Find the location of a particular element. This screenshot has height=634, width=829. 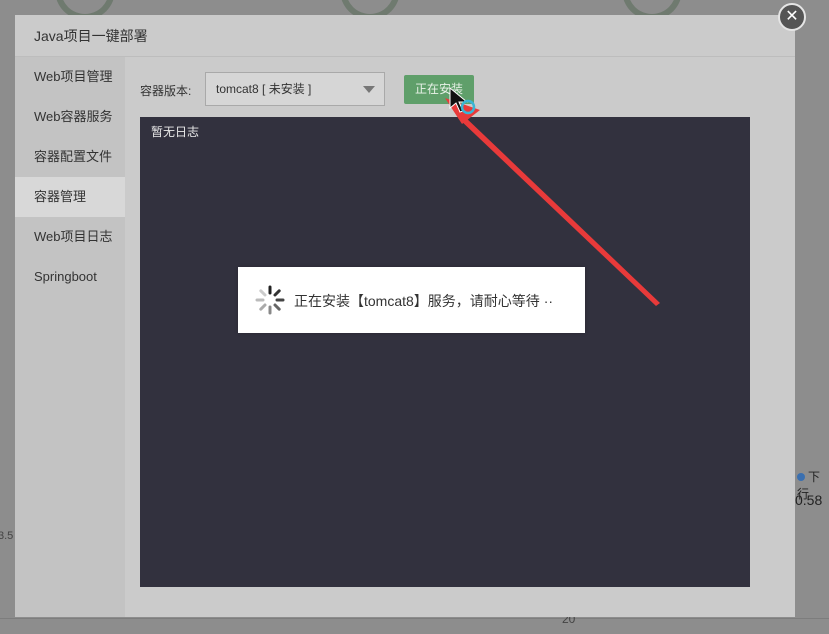

background-value: 0.58 is located at coordinates (809, 500).